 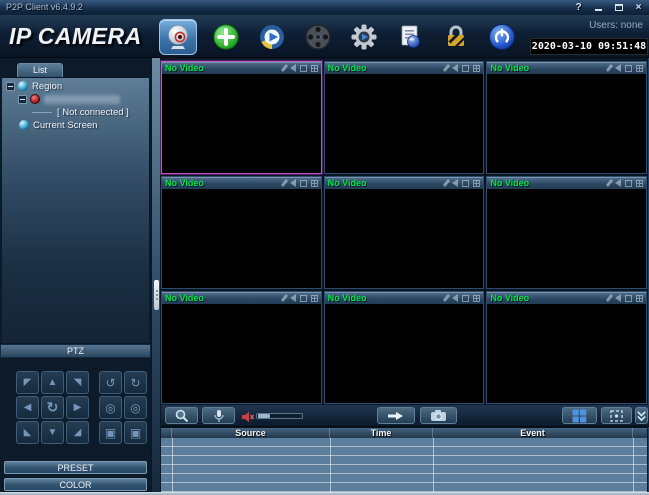 What do you see at coordinates (77, 382) in the screenshot?
I see `ptz-up-right-button: ◥` at bounding box center [77, 382].